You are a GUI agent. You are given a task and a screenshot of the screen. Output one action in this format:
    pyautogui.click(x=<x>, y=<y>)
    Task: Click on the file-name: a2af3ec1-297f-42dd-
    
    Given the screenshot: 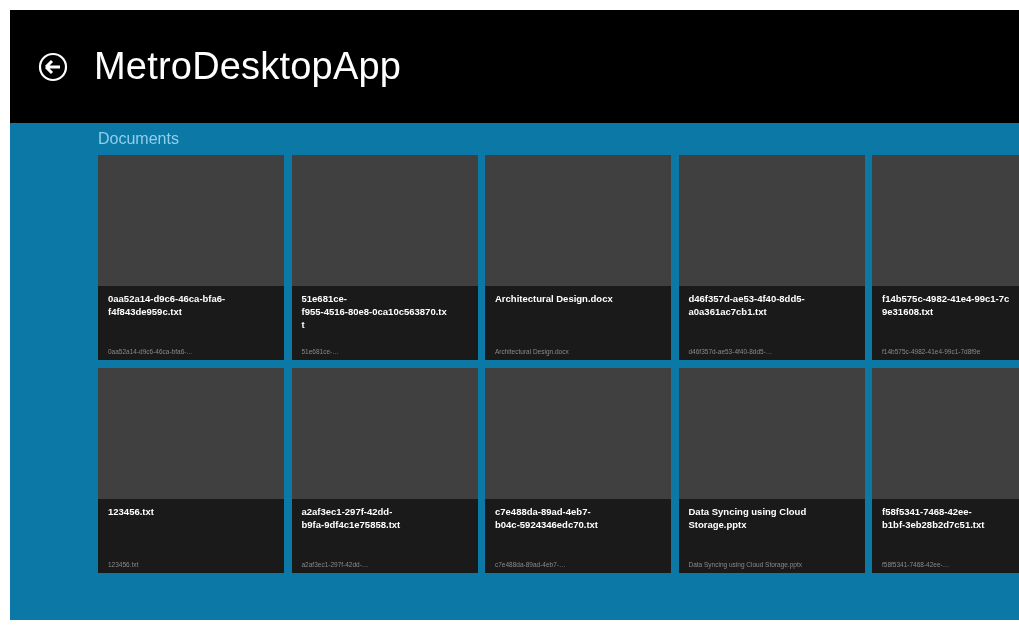 What is the action you would take?
    pyautogui.click(x=347, y=511)
    